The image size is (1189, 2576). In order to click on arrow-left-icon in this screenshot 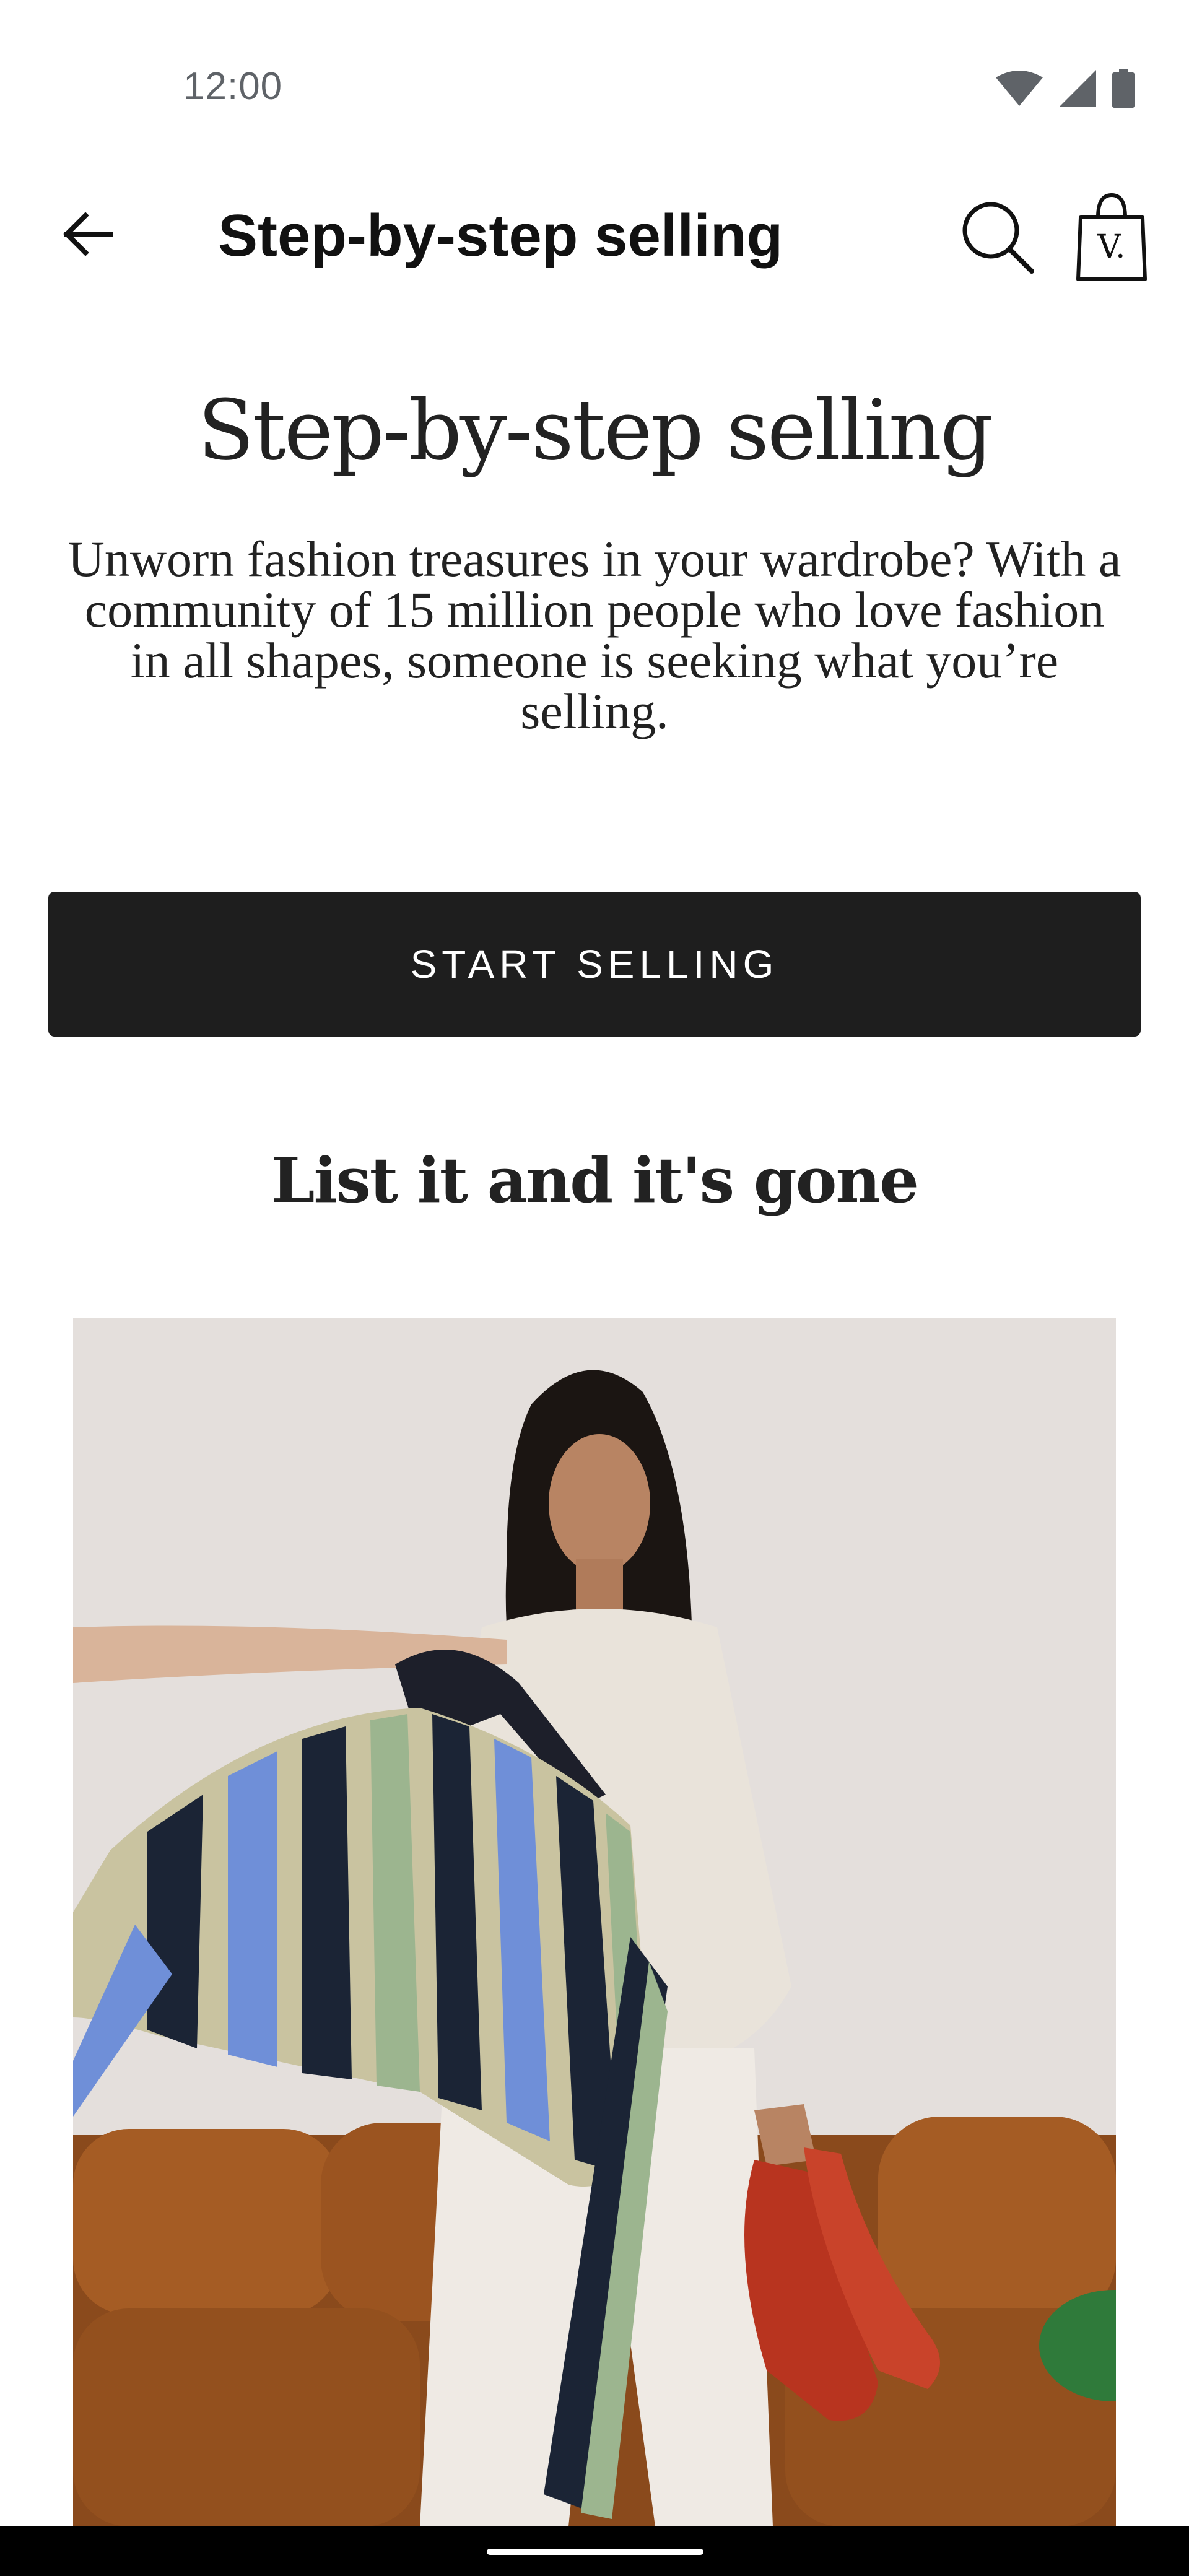, I will do `click(87, 235)`.